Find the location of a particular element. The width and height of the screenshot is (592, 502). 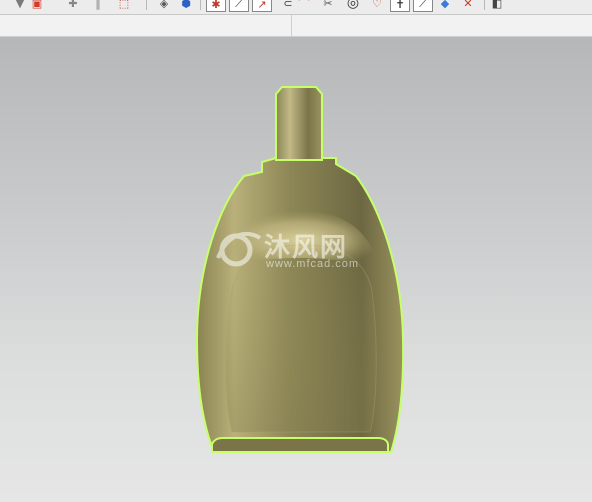

main-toolbar: ▼ ▣ ✚ ‖ ⬚ ◈ ⬢ ✱ ⟋ ↗ ⊂ ⌒ ✂ ◎ ♡ ✝ ⟋ ◆ ✕ ◧ is located at coordinates (296, 7).